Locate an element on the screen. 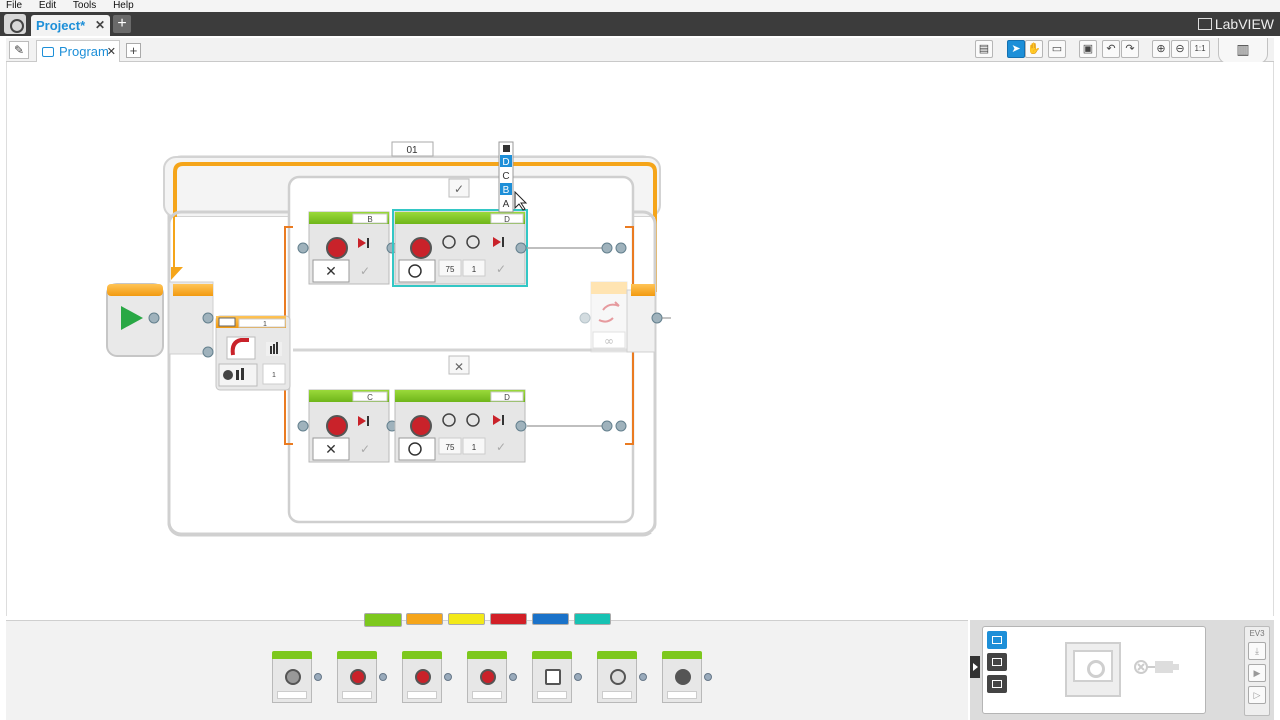  zoom-in-icon: ⊕ is located at coordinates (1161, 49).